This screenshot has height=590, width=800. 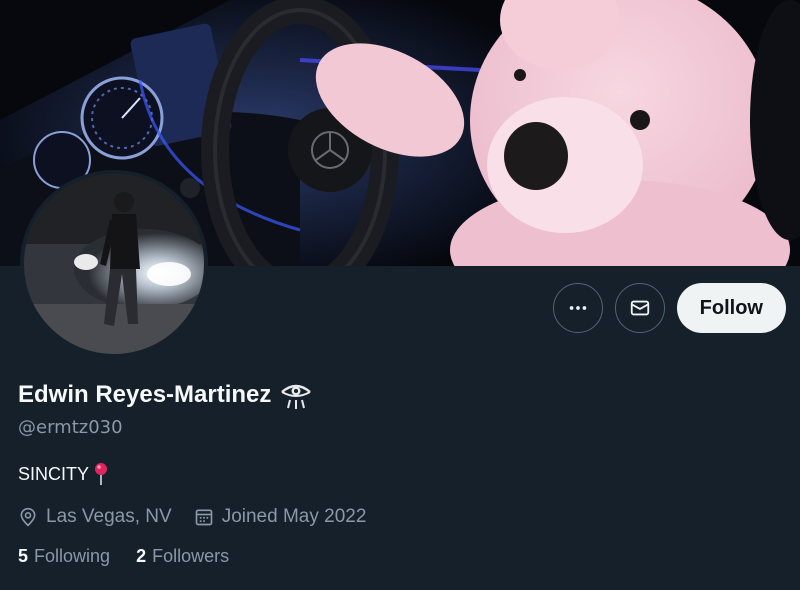 I want to click on join-date: Joined May 2022, so click(x=280, y=517).